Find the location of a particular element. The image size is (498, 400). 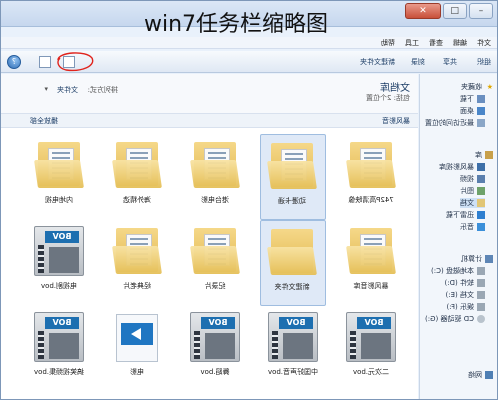

chevron-down-icon: ▾ is located at coordinates (46, 89).